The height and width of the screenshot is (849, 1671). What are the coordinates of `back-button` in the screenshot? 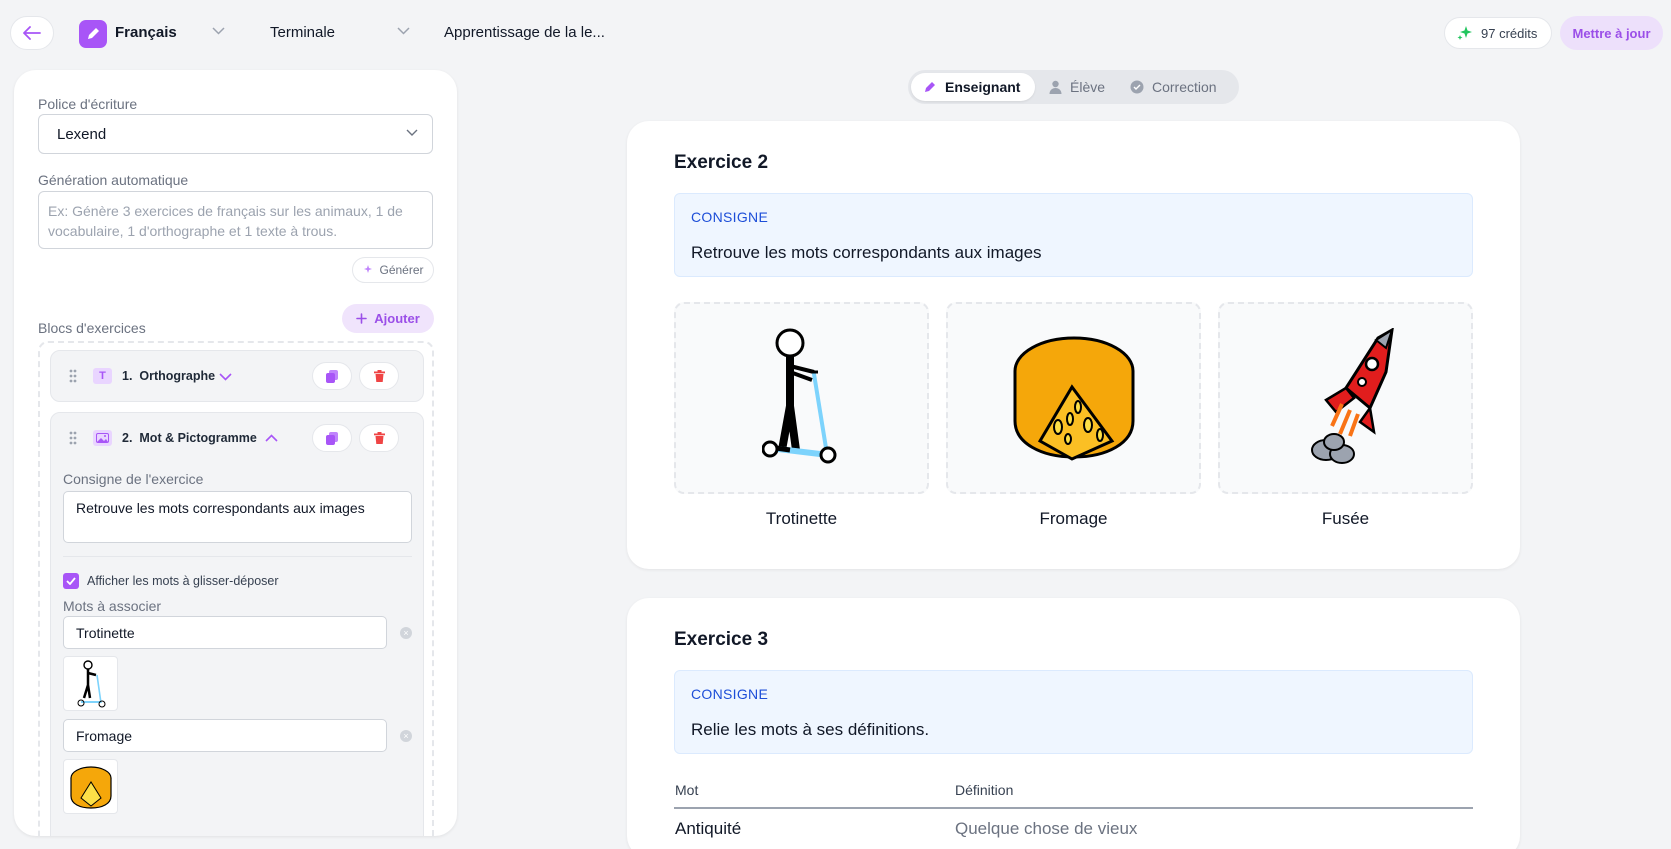 It's located at (32, 33).